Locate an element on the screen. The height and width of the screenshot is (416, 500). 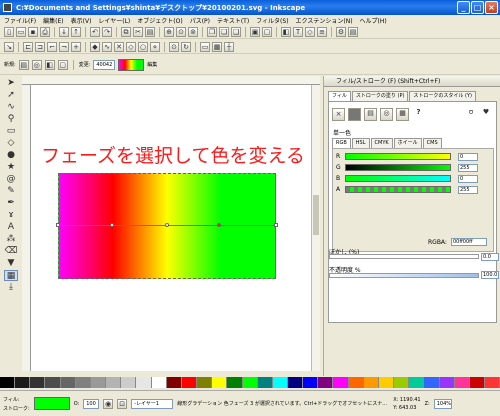
cut-icon: ✂ is located at coordinates (138, 31).